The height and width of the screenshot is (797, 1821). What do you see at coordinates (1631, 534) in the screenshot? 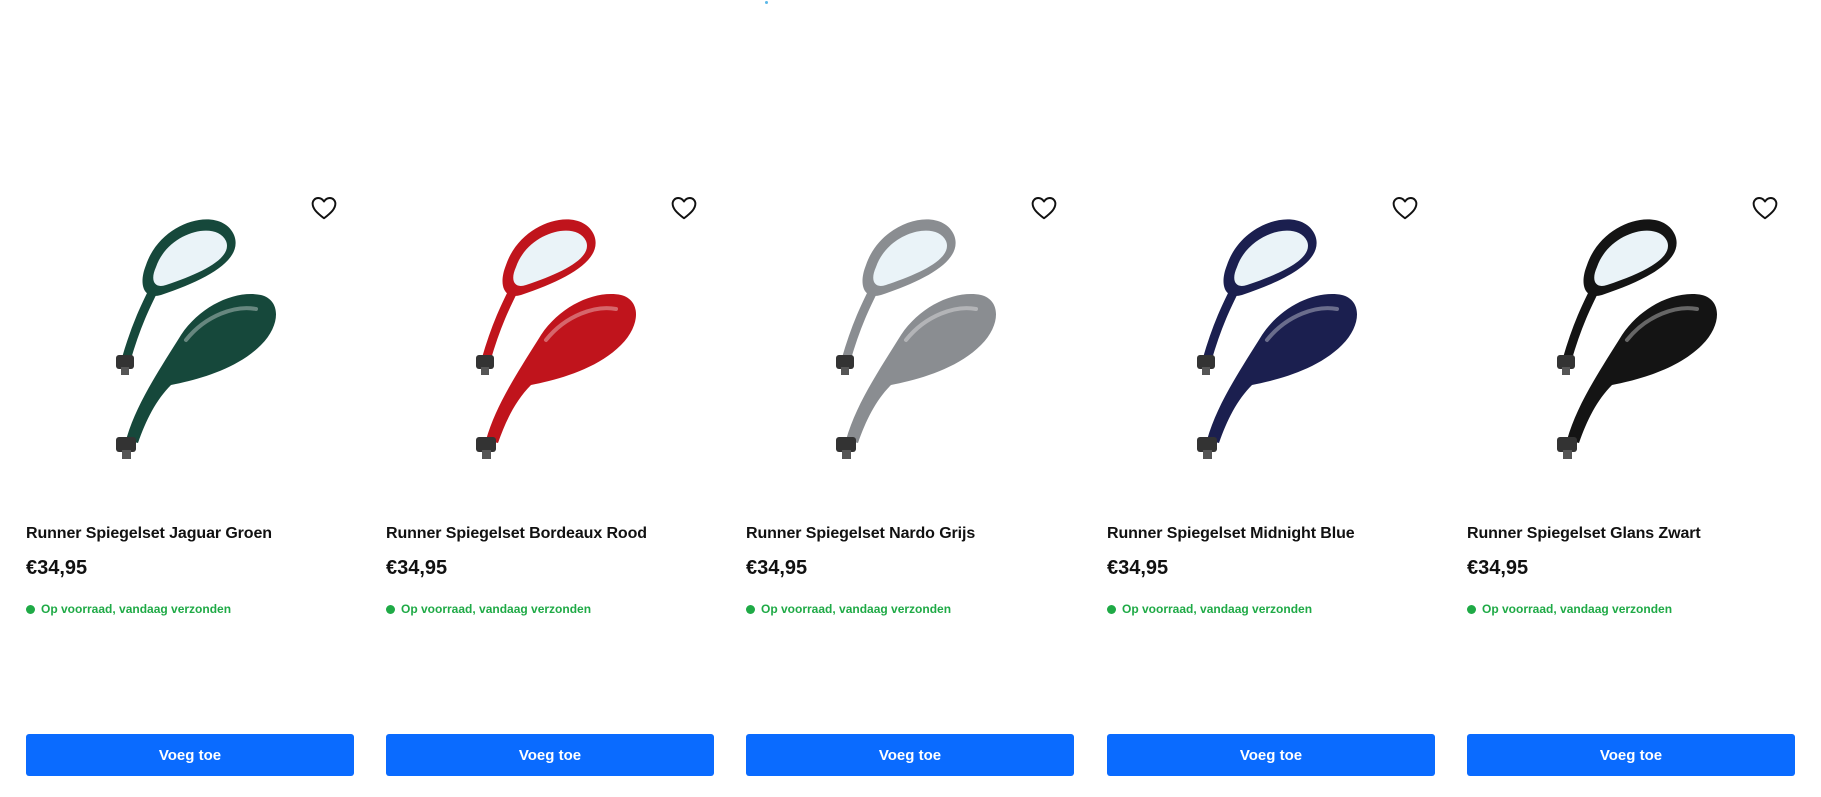
I see `product-name: Runner Spiegelset Glans Zwart` at bounding box center [1631, 534].